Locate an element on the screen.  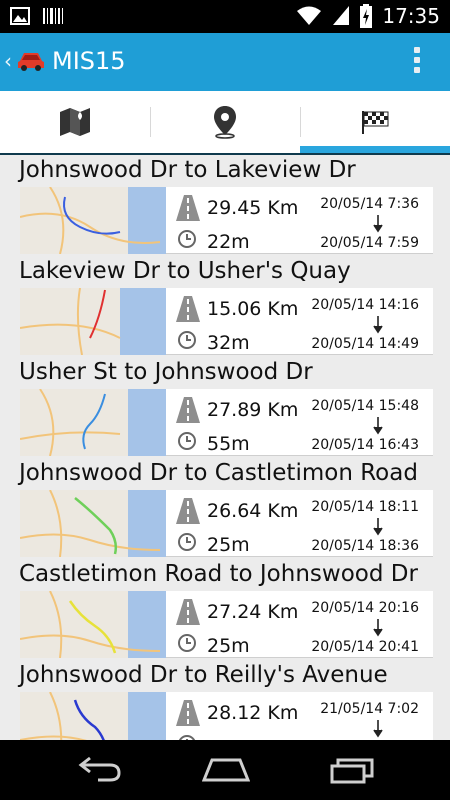
tab-bar is located at coordinates (225, 122).